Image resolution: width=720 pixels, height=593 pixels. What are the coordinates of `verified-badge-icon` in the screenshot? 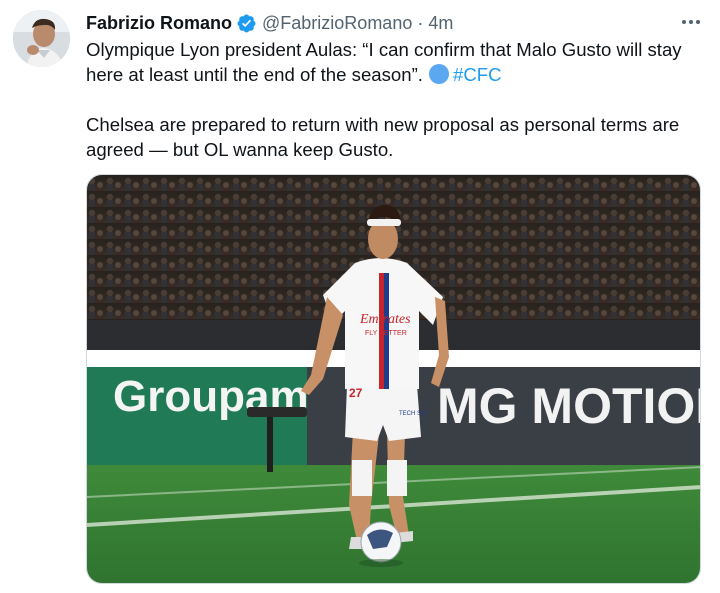 It's located at (246, 23).